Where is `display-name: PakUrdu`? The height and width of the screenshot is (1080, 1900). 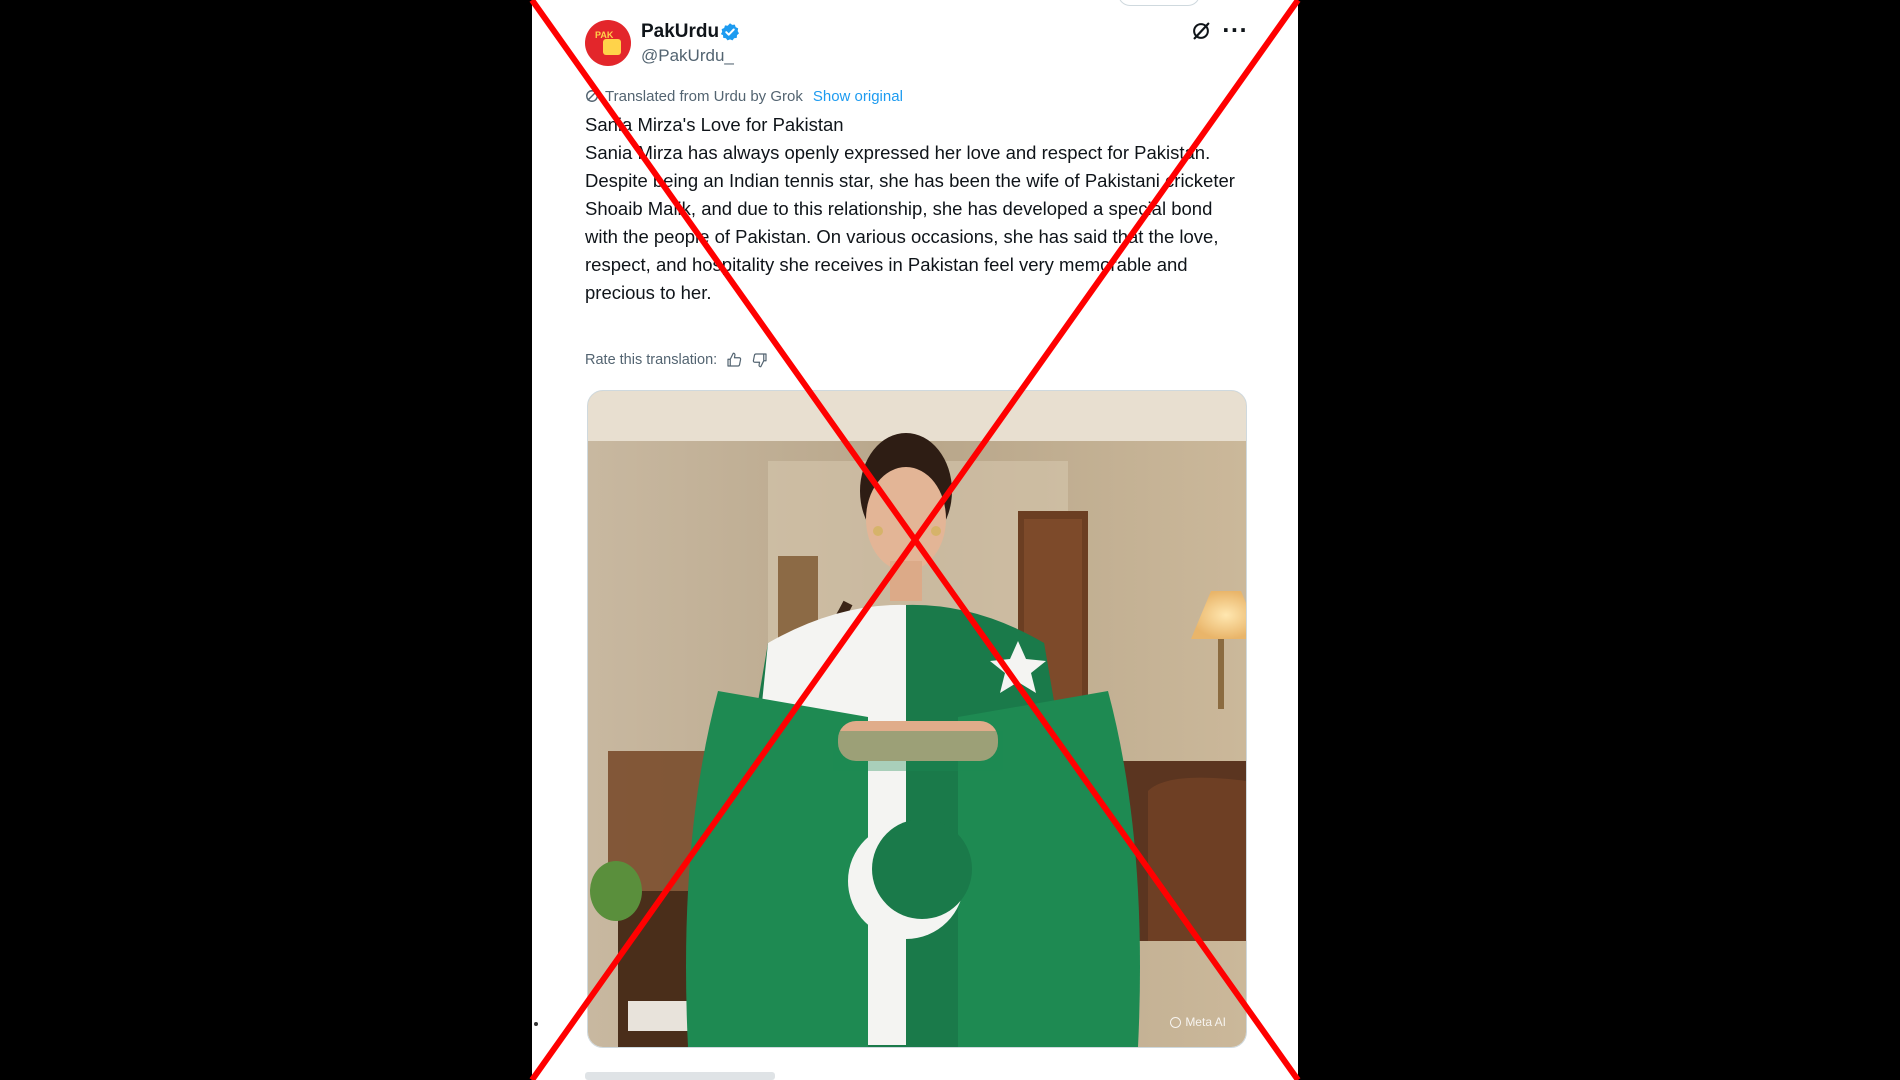 display-name: PakUrdu is located at coordinates (680, 32).